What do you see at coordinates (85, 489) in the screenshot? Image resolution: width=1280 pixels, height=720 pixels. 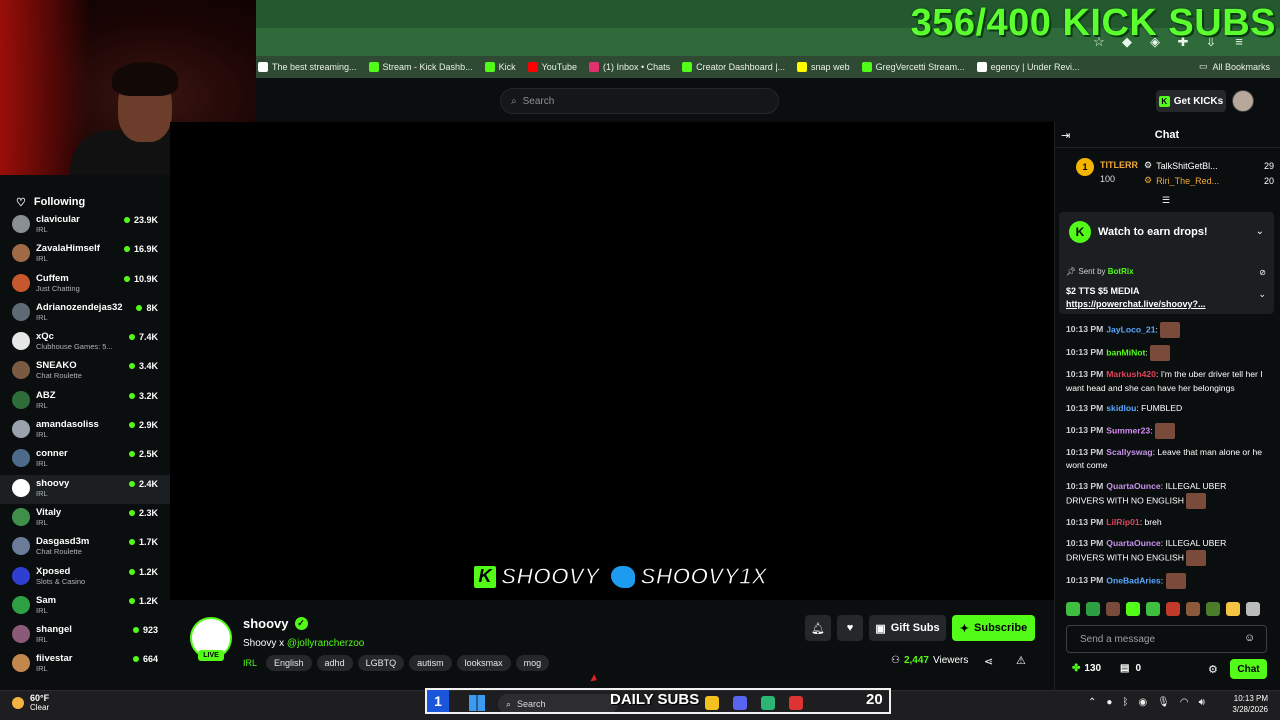 I see `following-channel: shoovy IRL 2.4K` at bounding box center [85, 489].